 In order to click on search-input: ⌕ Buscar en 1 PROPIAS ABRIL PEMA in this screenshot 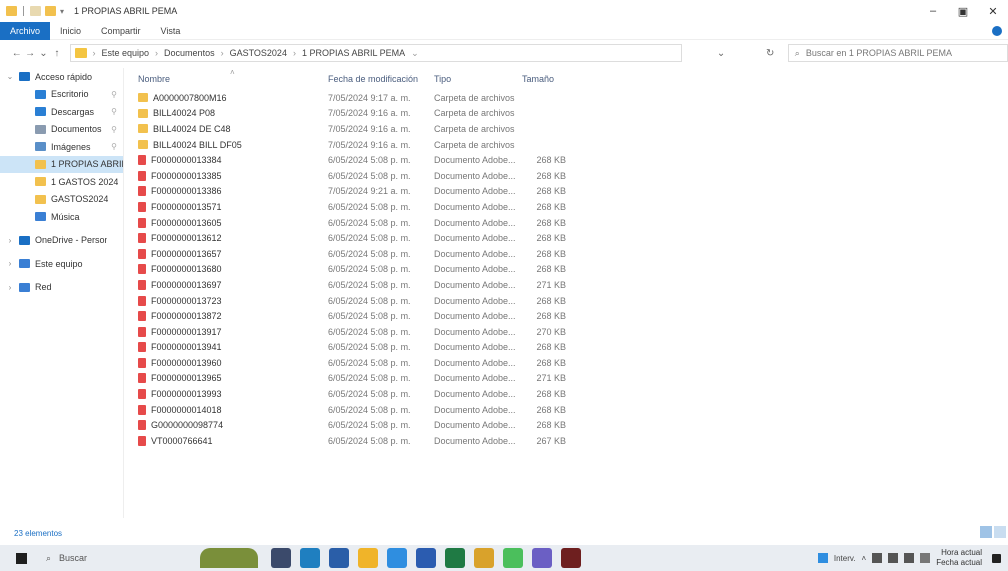, I will do `click(897, 53)`.